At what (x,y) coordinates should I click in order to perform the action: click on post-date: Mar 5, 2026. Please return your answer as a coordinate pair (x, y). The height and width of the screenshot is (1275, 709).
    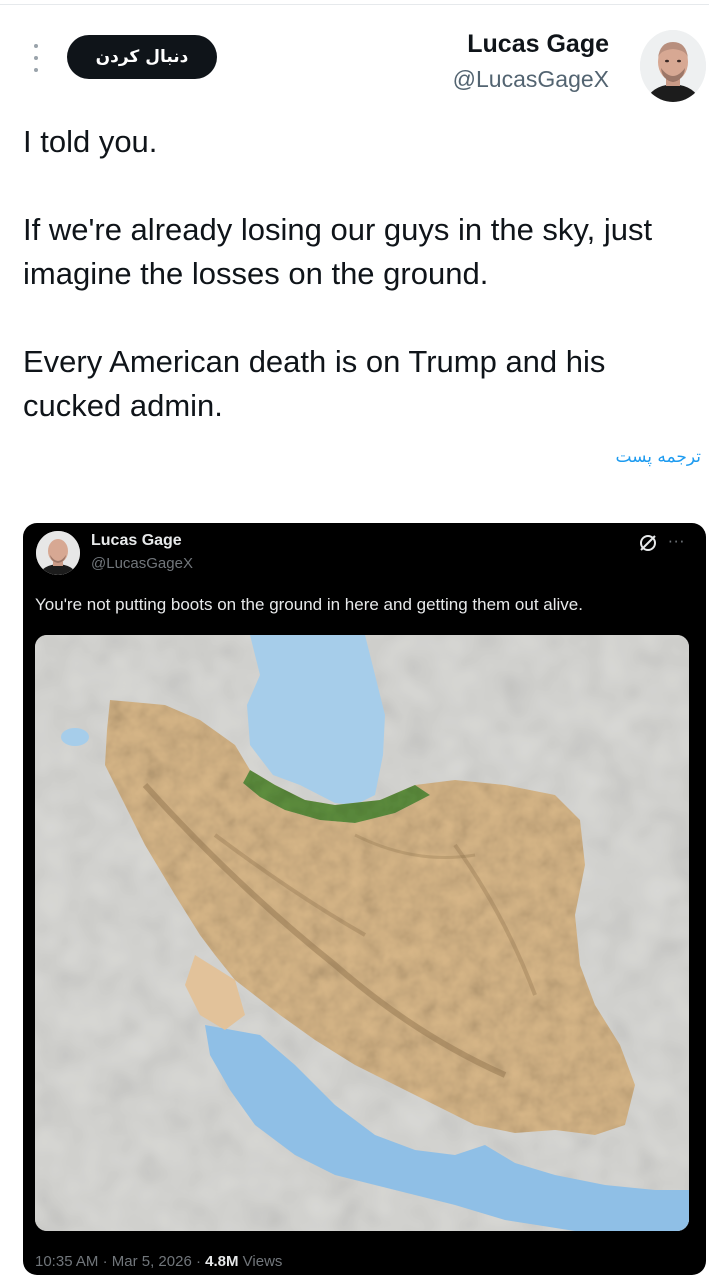
    Looking at the image, I should click on (151, 1261).